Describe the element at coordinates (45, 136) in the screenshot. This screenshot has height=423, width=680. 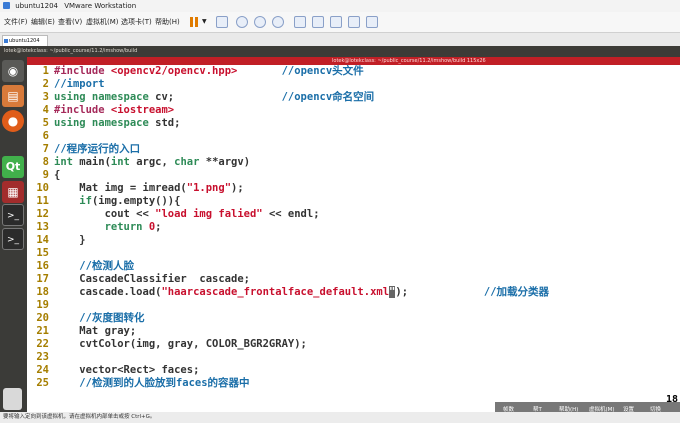
I see `code-line: 6` at that location.